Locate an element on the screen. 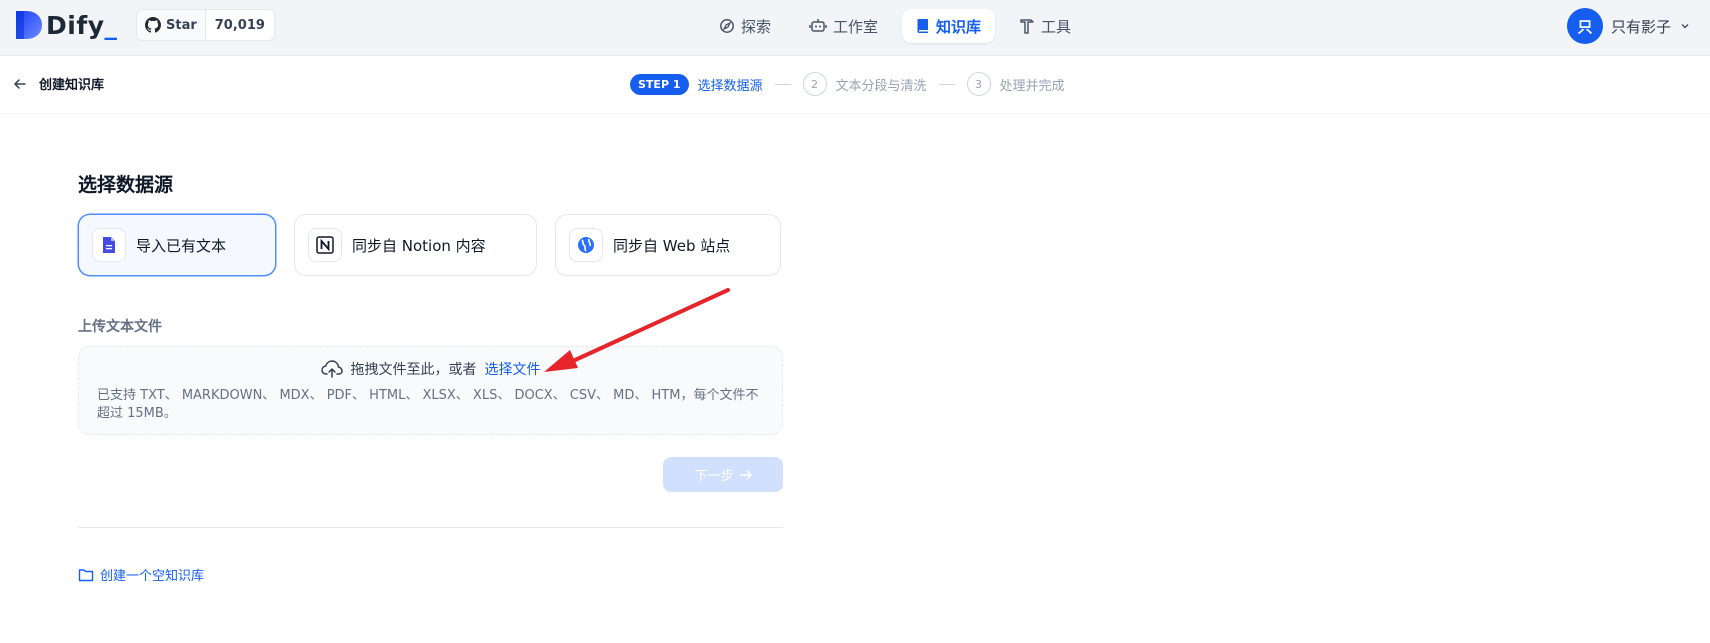 Image resolution: width=1710 pixels, height=643 pixels. chevron-down-icon is located at coordinates (1685, 26).